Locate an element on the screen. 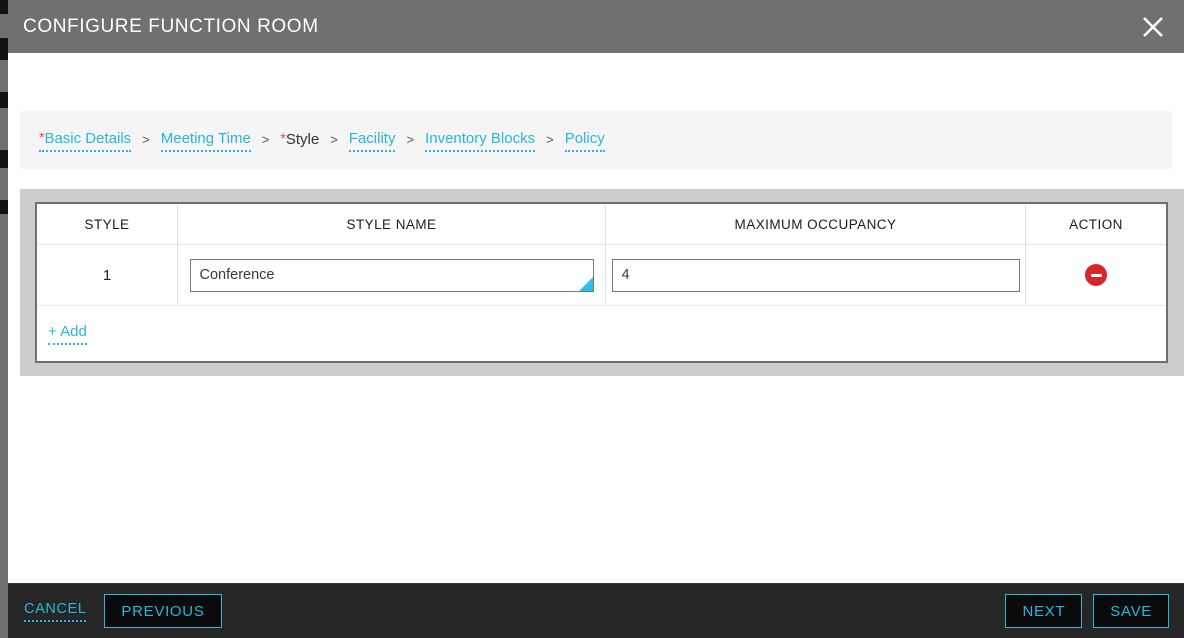 This screenshot has width=1184, height=638. maximum-occupancy-field-wrapper is located at coordinates (815, 275).